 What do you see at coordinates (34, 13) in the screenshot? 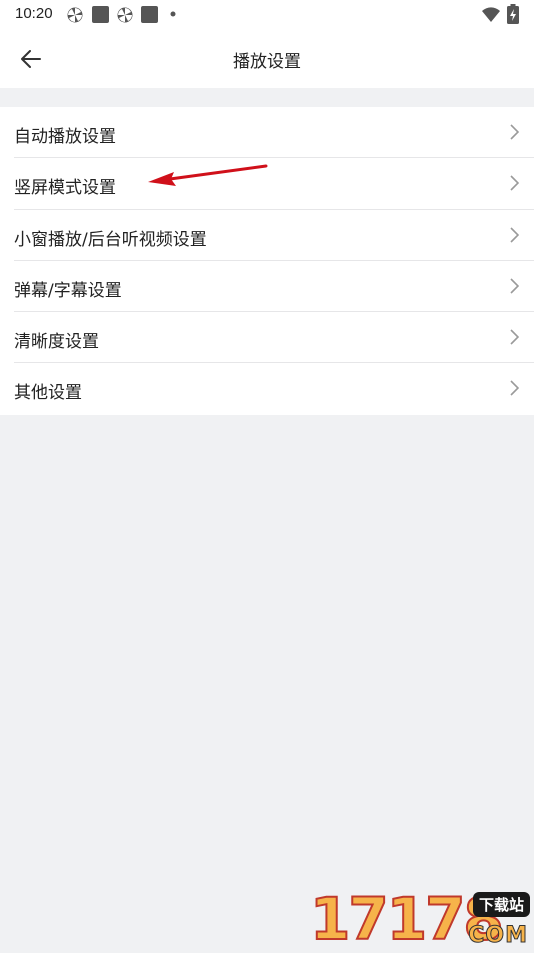
I see `status-time: 10:20` at bounding box center [34, 13].